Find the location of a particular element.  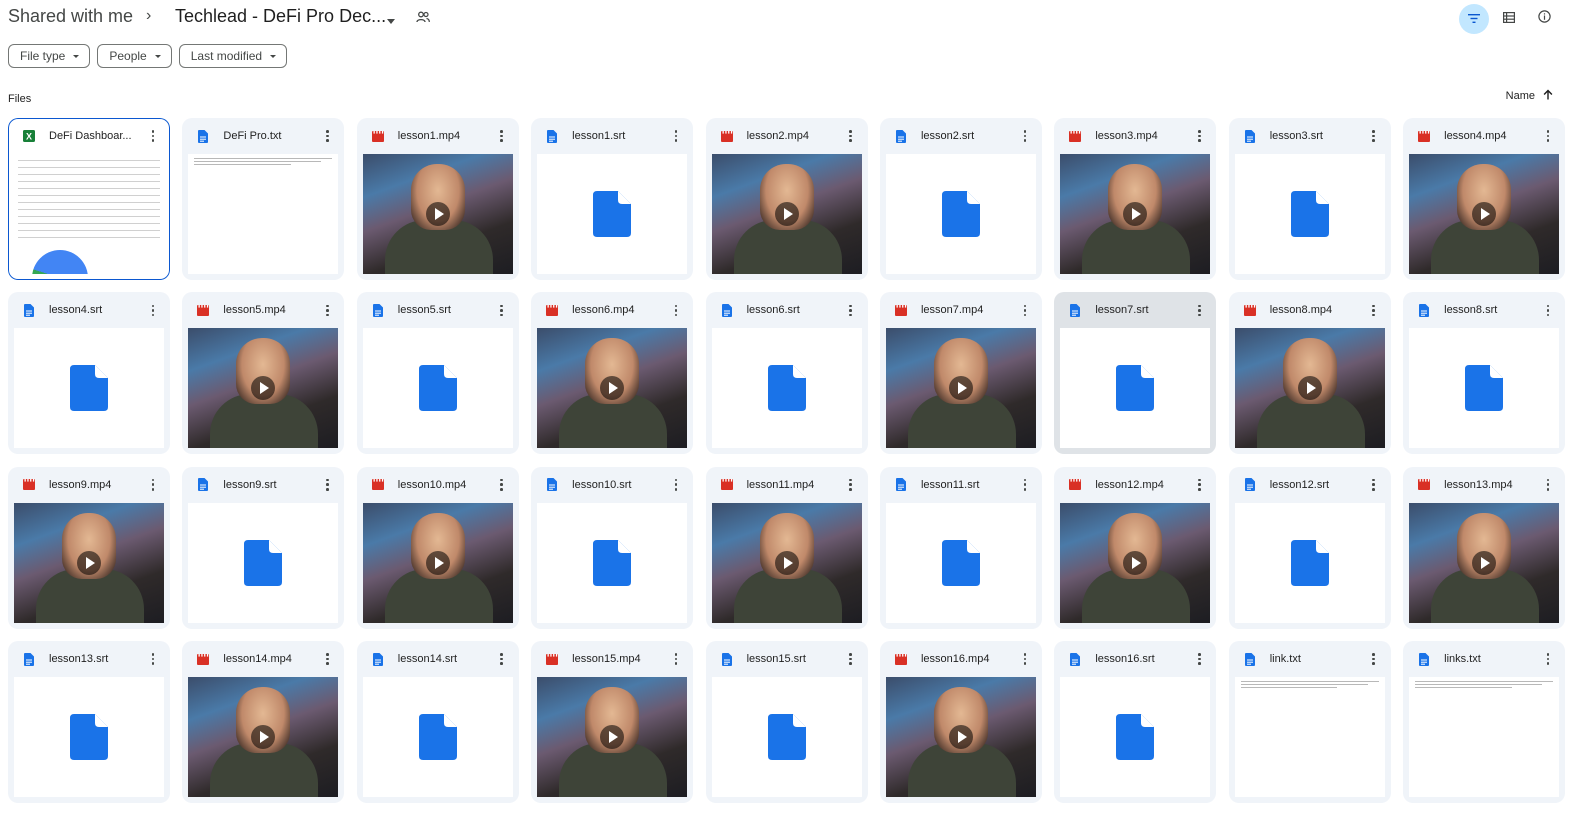

file-name: lesson9.mp4 is located at coordinates (80, 484).